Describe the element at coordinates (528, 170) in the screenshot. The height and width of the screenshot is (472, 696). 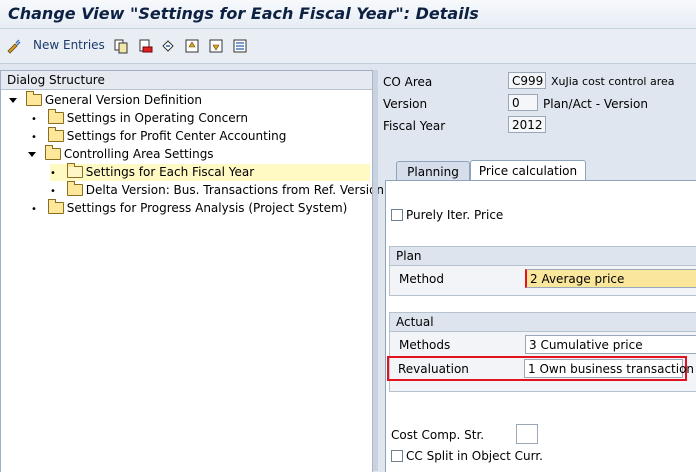
I see `tab-price-calculation: Price calculation` at that location.